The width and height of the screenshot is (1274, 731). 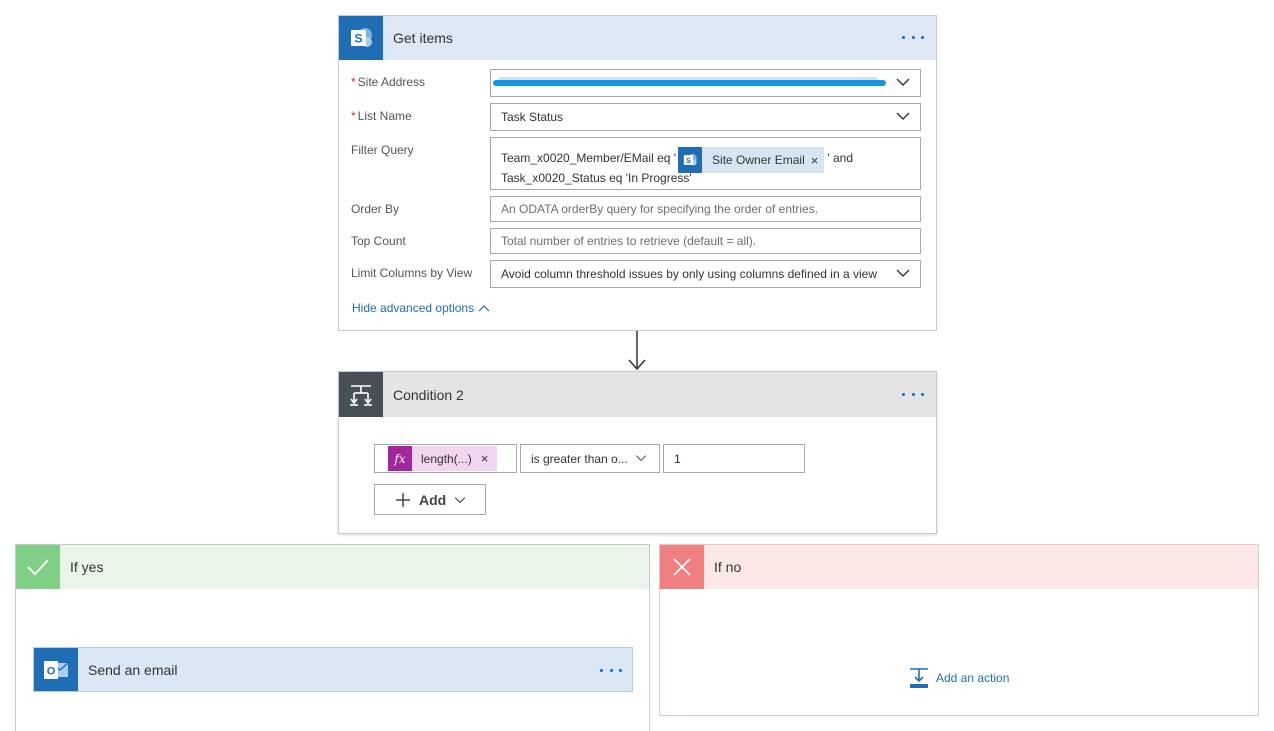 What do you see at coordinates (403, 499) in the screenshot?
I see `plus-icon` at bounding box center [403, 499].